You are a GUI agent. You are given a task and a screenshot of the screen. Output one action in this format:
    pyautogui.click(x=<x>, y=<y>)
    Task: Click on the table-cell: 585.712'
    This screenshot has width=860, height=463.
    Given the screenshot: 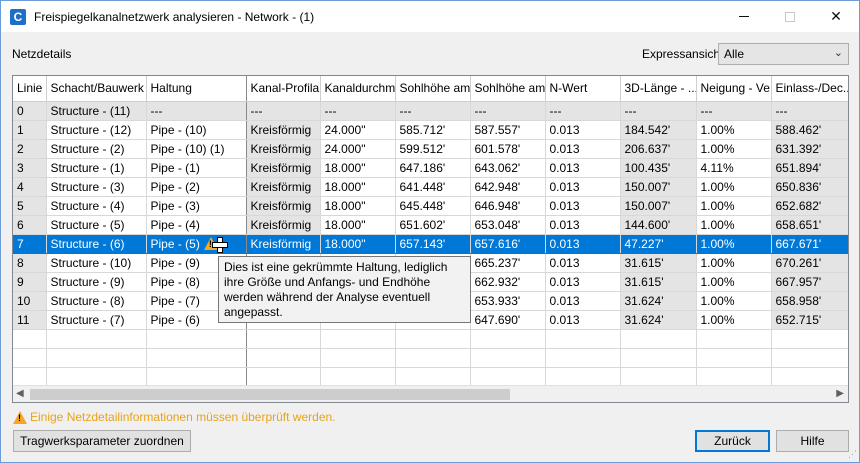 What is the action you would take?
    pyautogui.click(x=433, y=130)
    